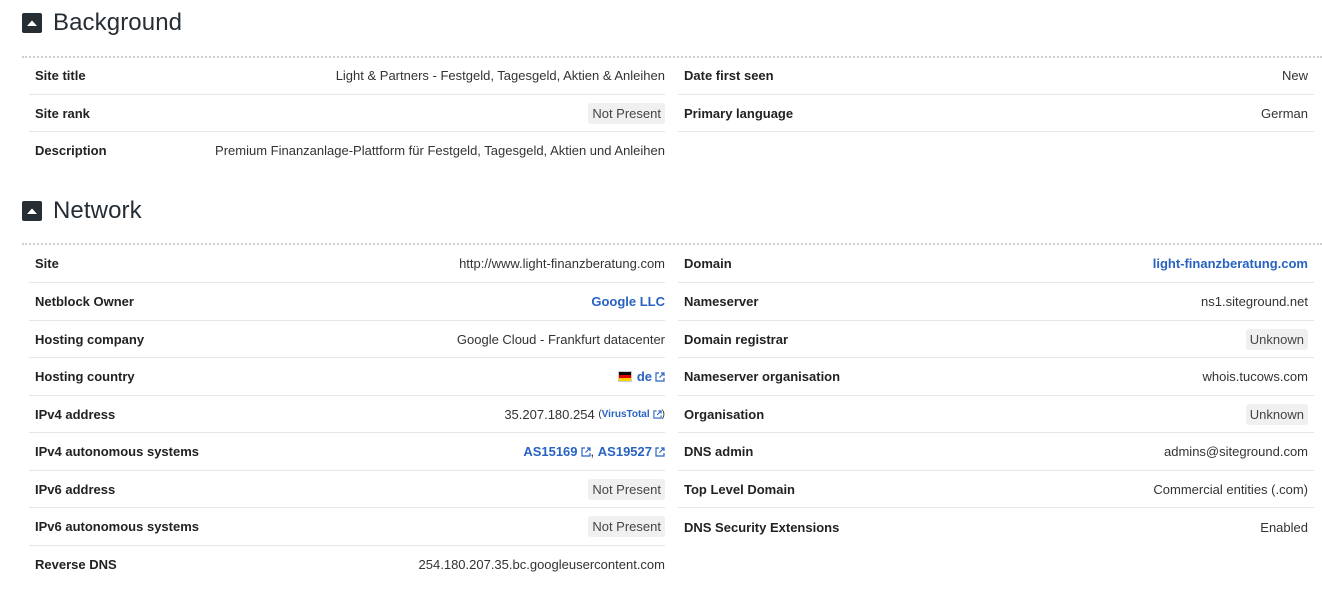 The image size is (1322, 592). I want to click on collapse-background-icon, so click(32, 23).